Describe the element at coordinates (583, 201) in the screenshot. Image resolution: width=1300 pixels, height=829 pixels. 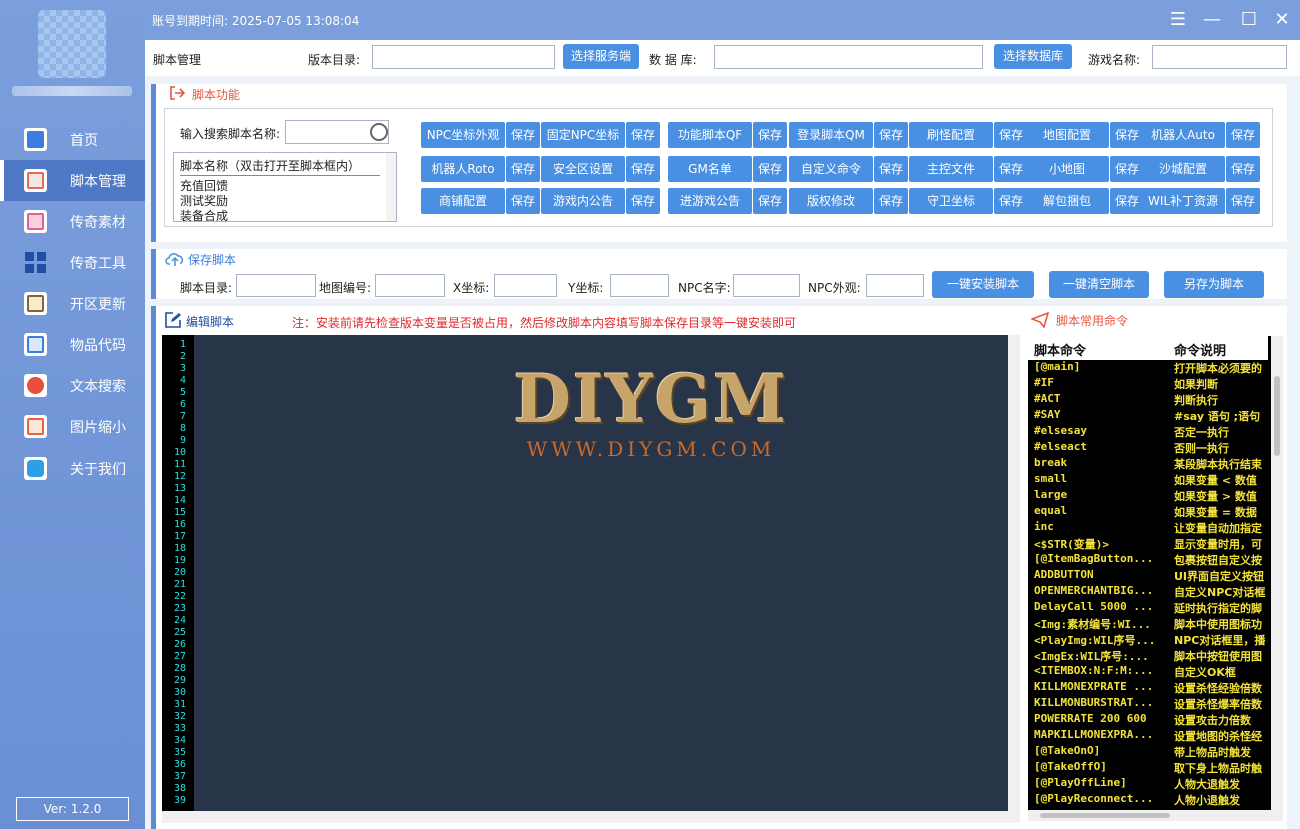
I see `function-button: 游戏内公告` at that location.